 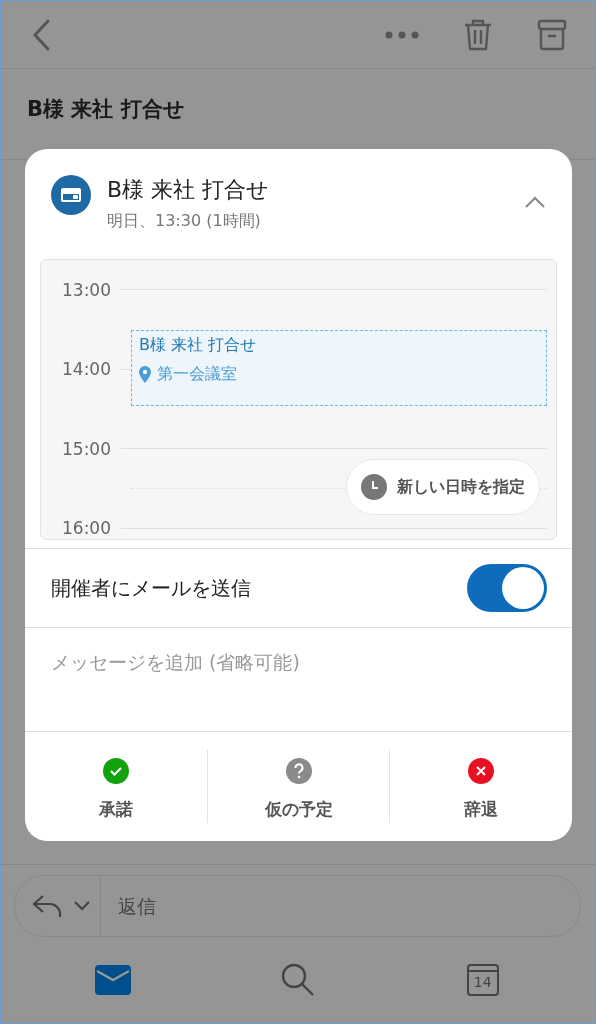 I want to click on calendar-icon: 14, so click(x=482, y=980).